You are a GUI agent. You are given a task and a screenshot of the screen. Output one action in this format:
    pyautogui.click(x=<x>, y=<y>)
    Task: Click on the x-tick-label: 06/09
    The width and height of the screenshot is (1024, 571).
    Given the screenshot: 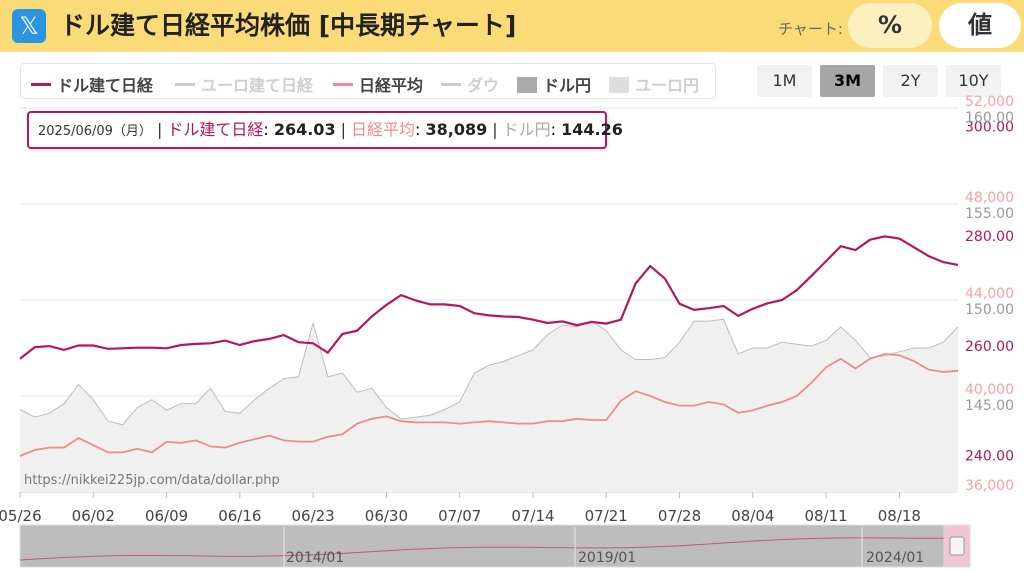 What is the action you would take?
    pyautogui.click(x=166, y=516)
    